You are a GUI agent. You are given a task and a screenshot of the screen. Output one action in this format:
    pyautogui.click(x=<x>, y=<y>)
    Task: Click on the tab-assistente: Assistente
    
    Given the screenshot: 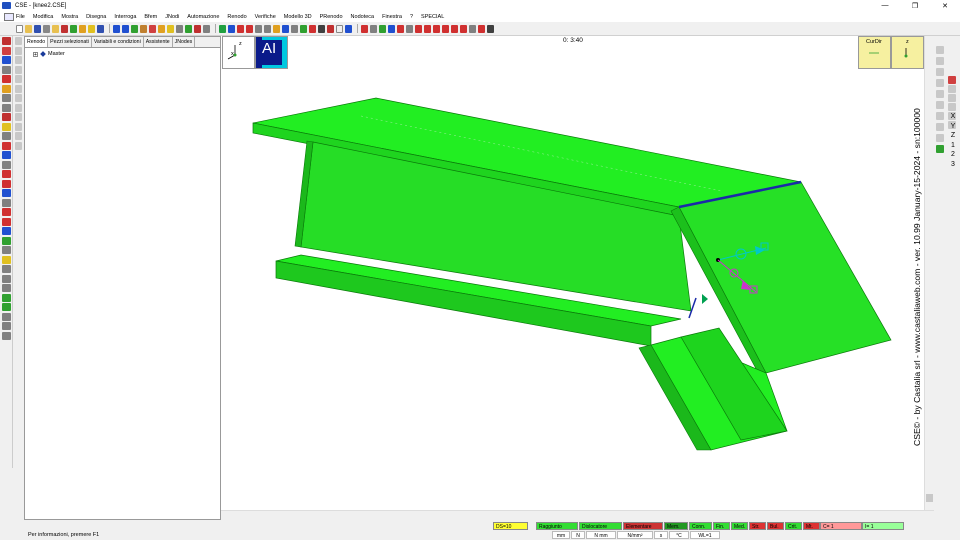 What is the action you would take?
    pyautogui.click(x=158, y=42)
    